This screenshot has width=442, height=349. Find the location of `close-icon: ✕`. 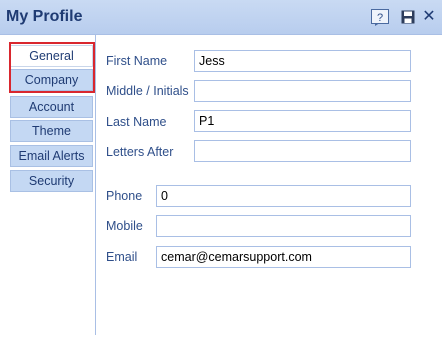

close-icon: ✕ is located at coordinates (429, 16).